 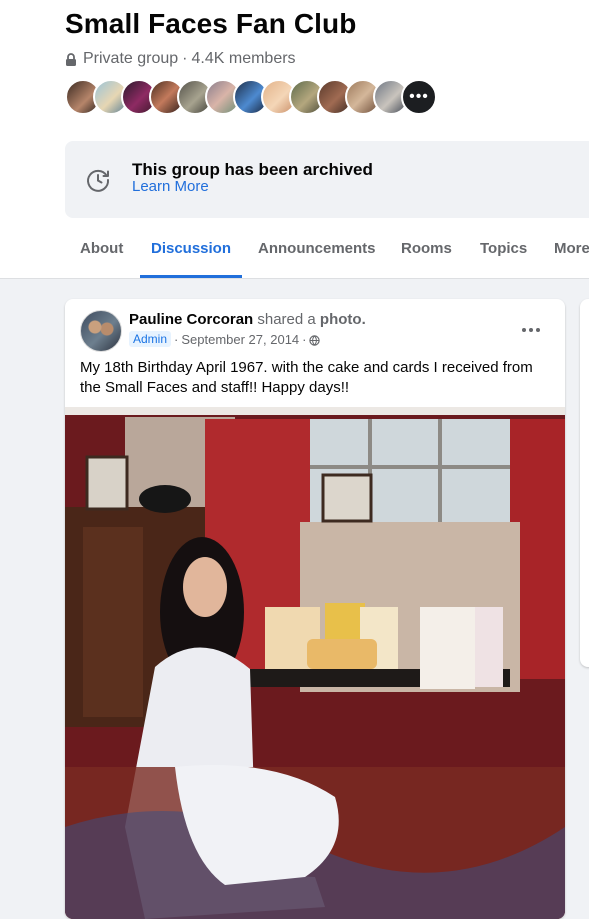 What do you see at coordinates (317, 253) in the screenshot?
I see `tab-announcements: Announcements` at bounding box center [317, 253].